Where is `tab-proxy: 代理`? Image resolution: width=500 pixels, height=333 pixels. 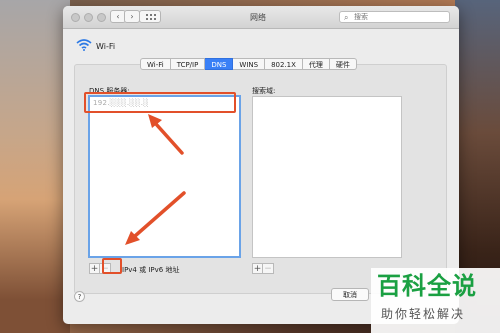
tab-proxy: 代理 is located at coordinates (316, 64).